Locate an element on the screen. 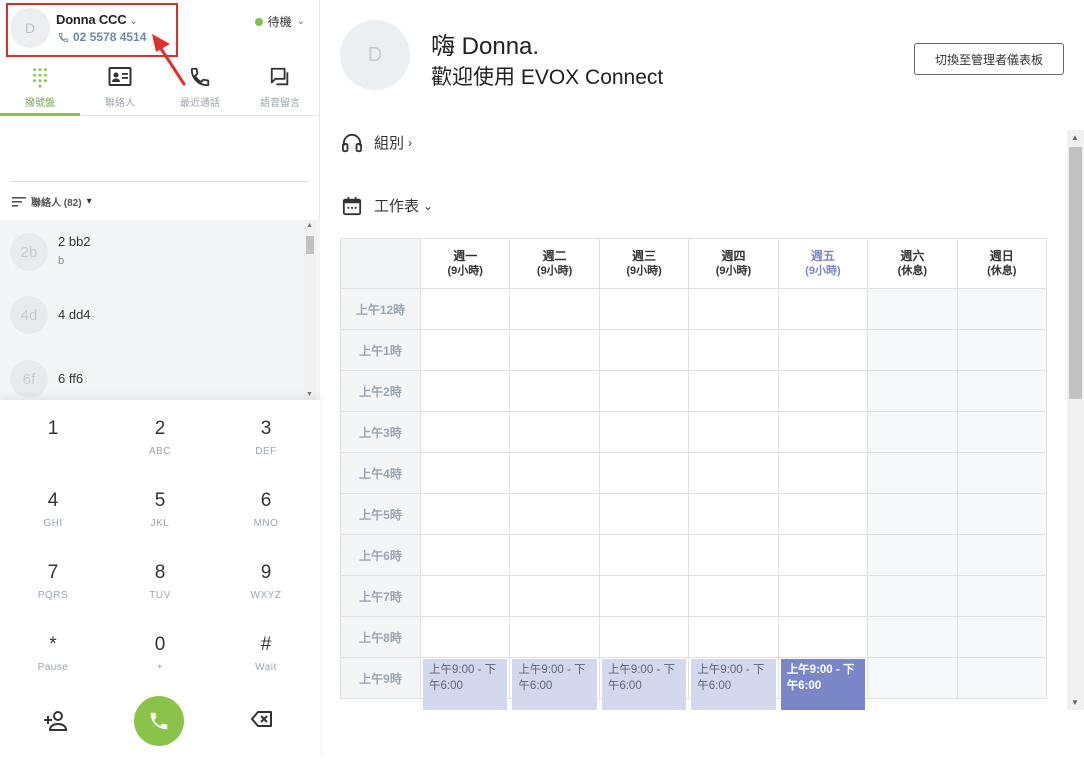 This screenshot has width=1084, height=761. schedule-row: 上午4時 is located at coordinates (694, 473).